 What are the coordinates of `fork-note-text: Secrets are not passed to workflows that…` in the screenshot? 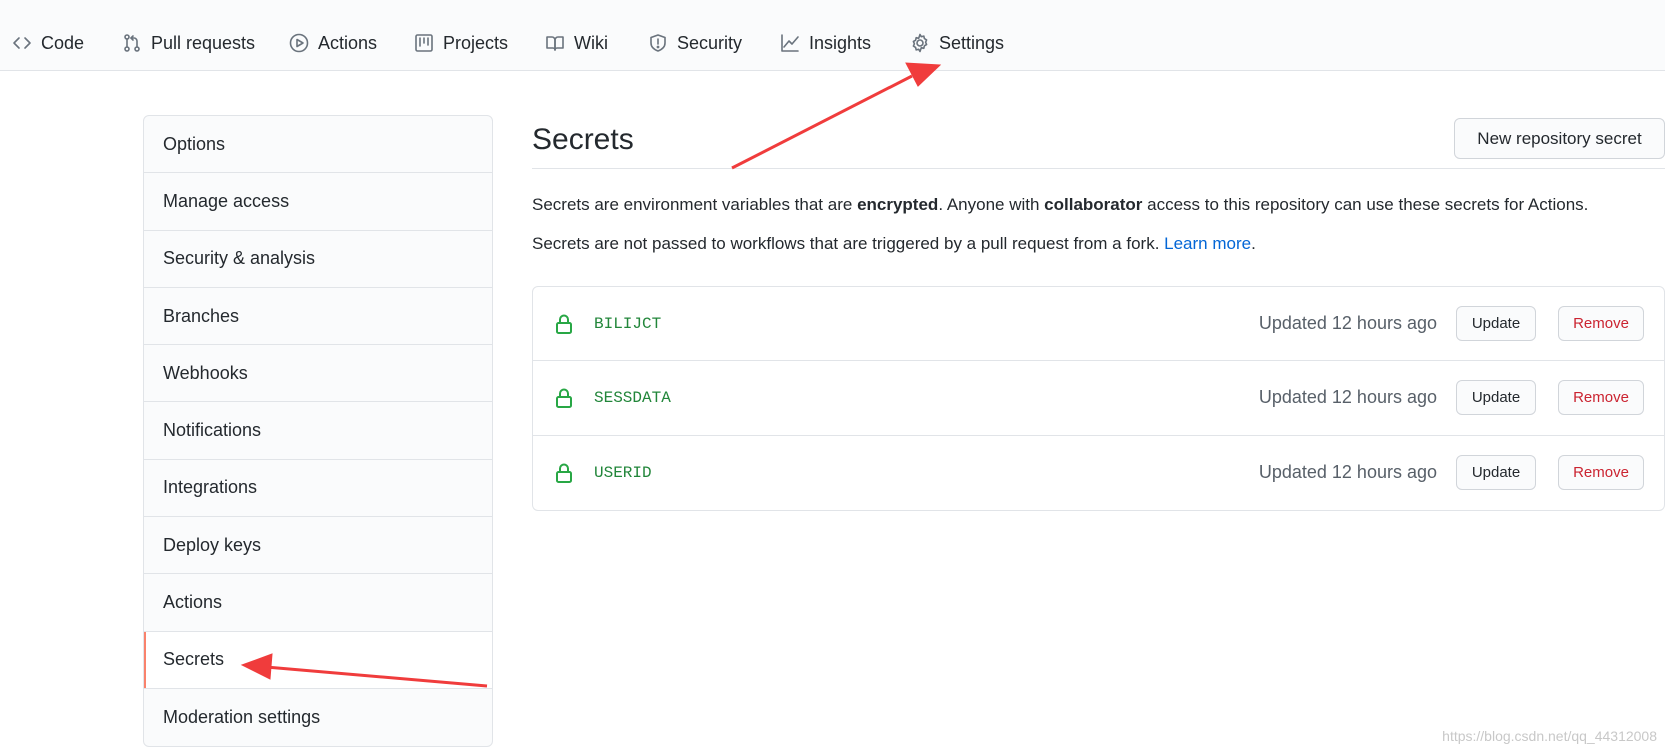 It's located at (848, 243).